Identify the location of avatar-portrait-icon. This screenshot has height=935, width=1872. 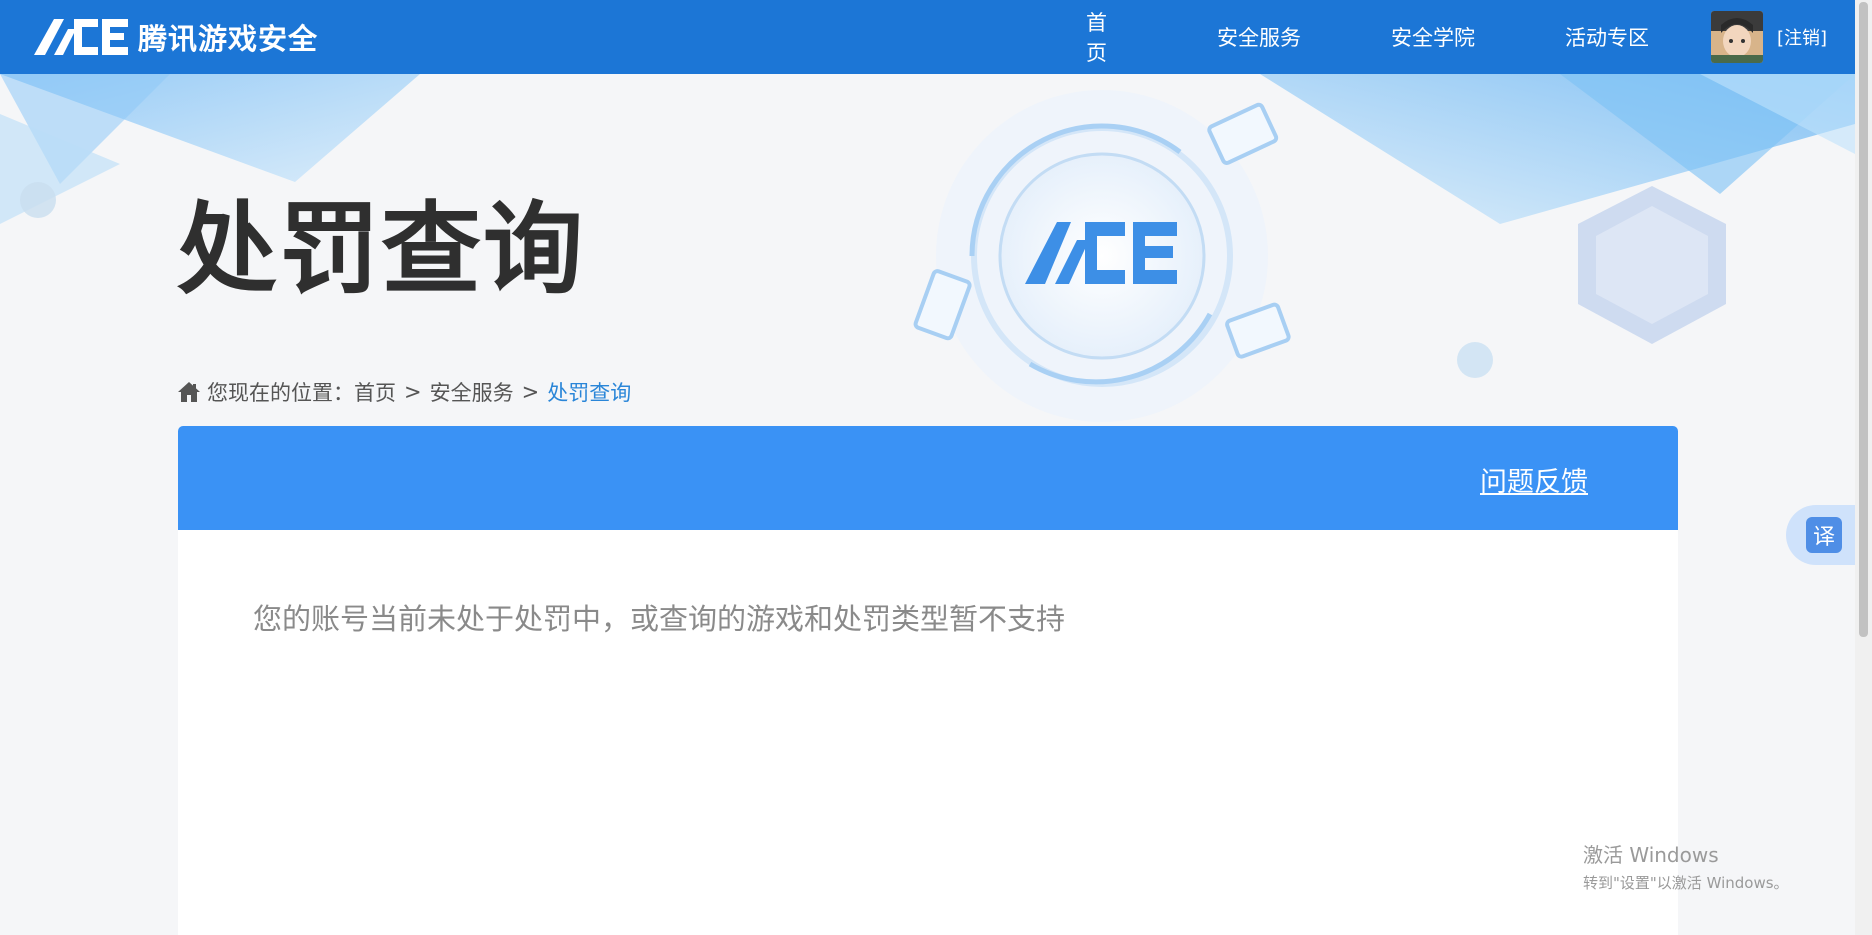
(1737, 37).